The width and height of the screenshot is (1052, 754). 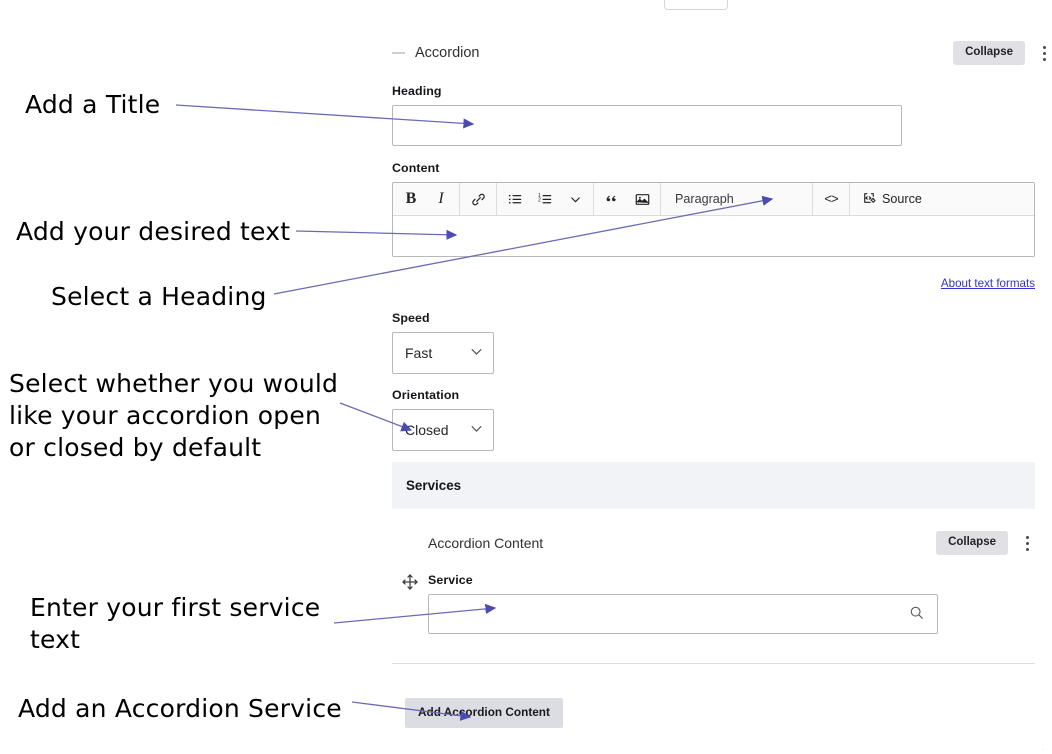 I want to click on toolbar-group-basic: B I, so click(x=426, y=199).